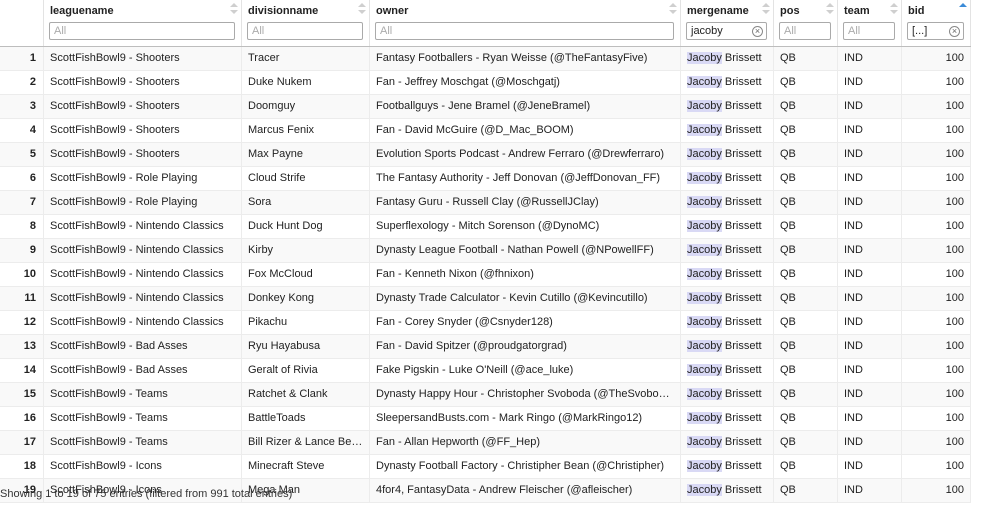 The image size is (985, 505). Describe the element at coordinates (306, 58) in the screenshot. I see `cell-divisionname: Tracer` at that location.